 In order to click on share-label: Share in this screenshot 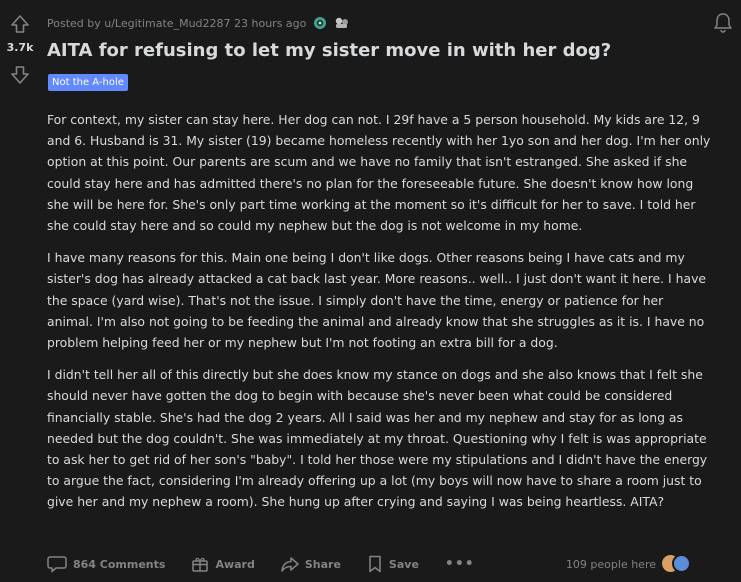, I will do `click(322, 564)`.